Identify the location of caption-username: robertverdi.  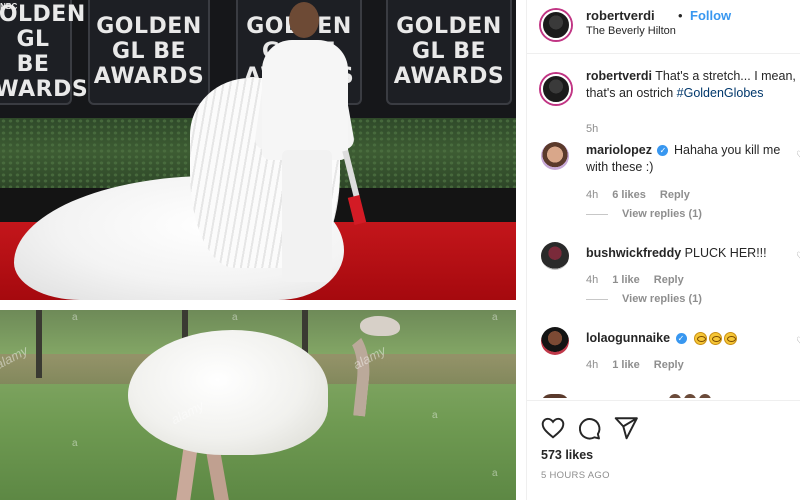
(619, 76).